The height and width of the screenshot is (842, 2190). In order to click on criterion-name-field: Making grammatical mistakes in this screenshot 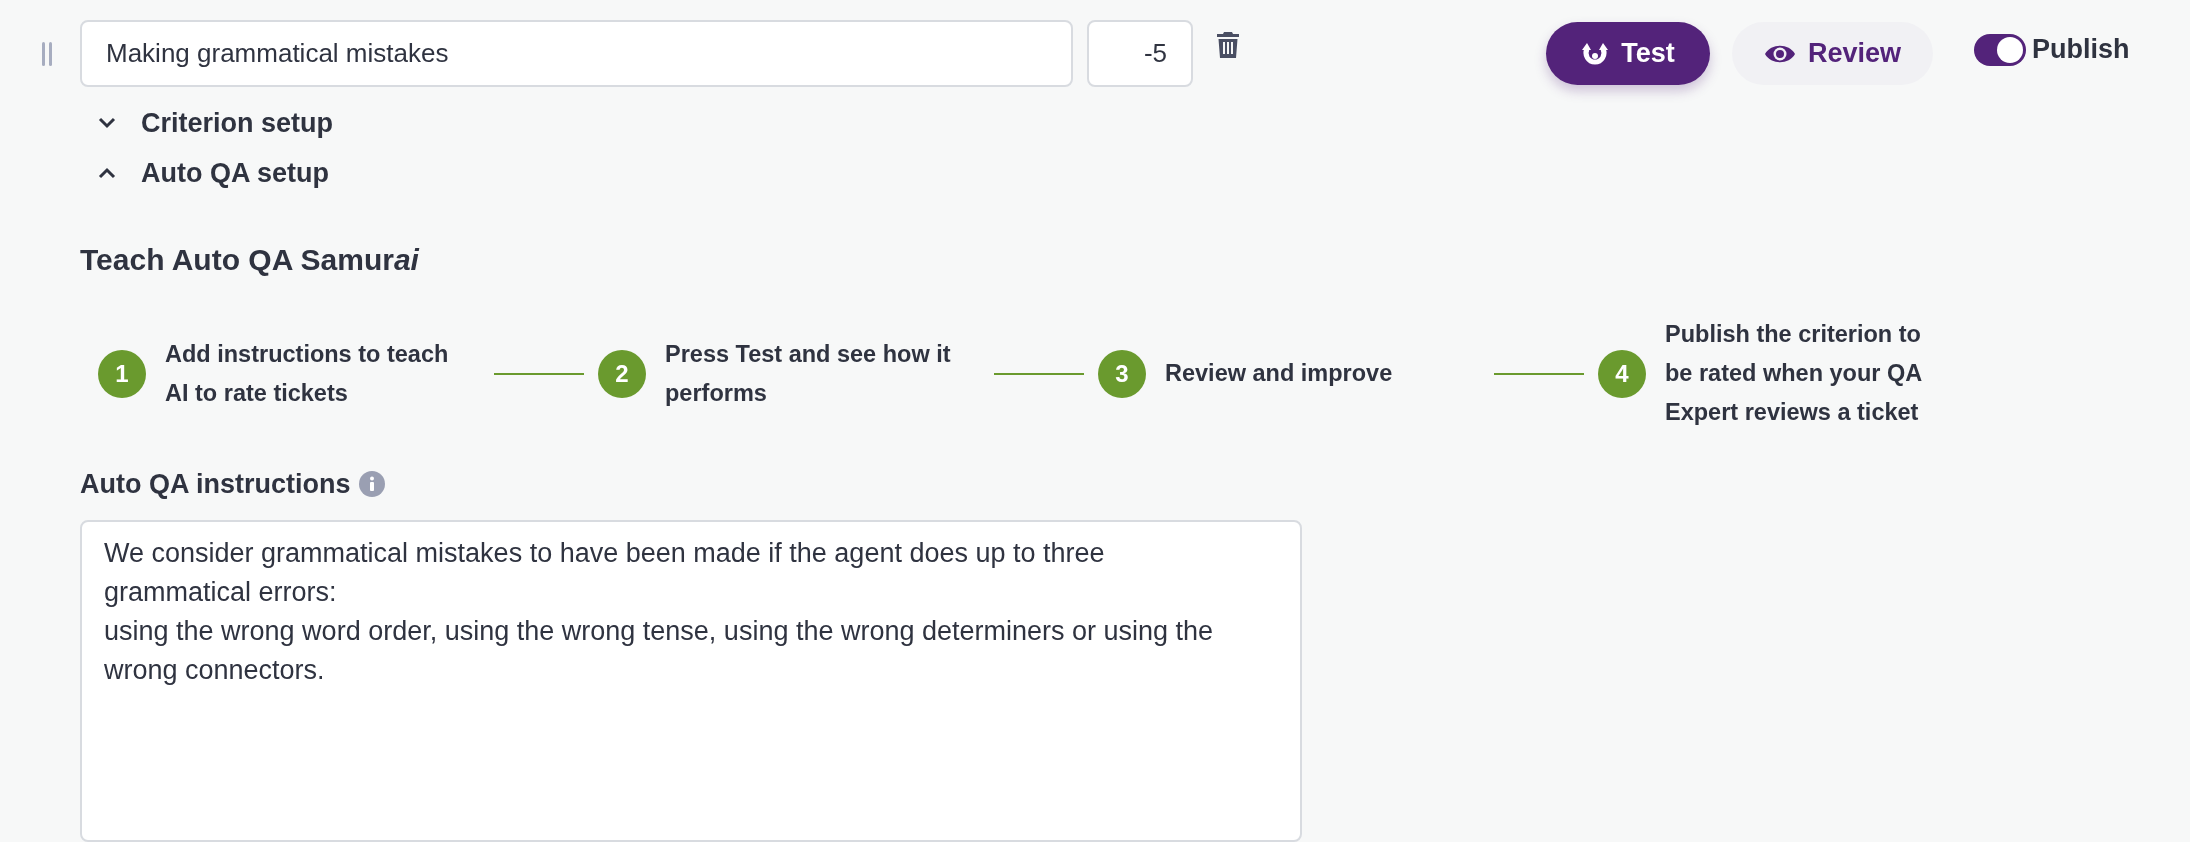, I will do `click(576, 53)`.